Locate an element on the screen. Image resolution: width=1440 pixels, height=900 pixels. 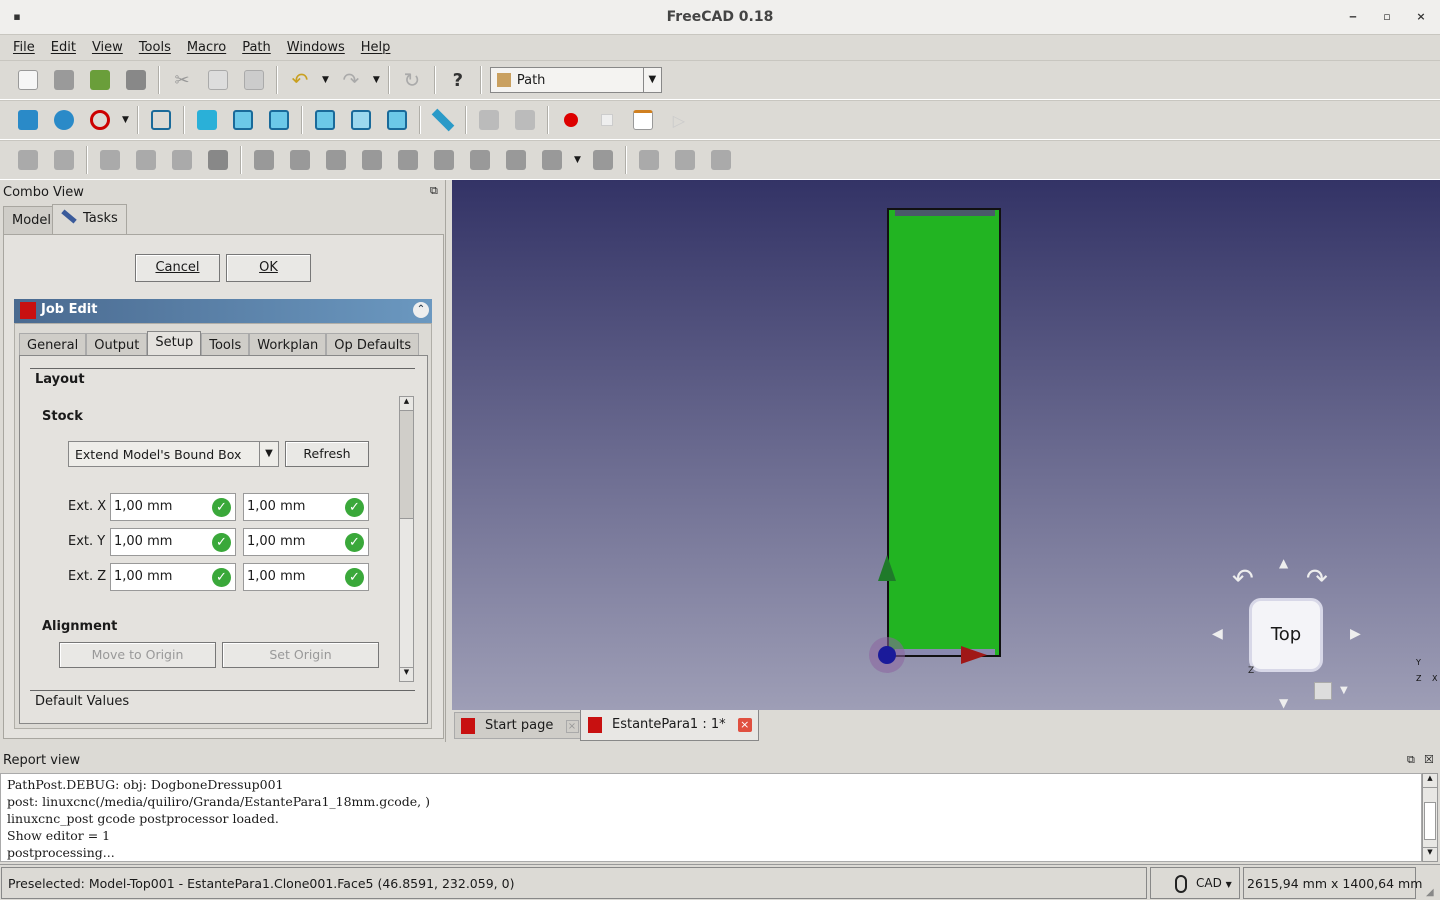
cut-button: ✂ is located at coordinates (182, 80).